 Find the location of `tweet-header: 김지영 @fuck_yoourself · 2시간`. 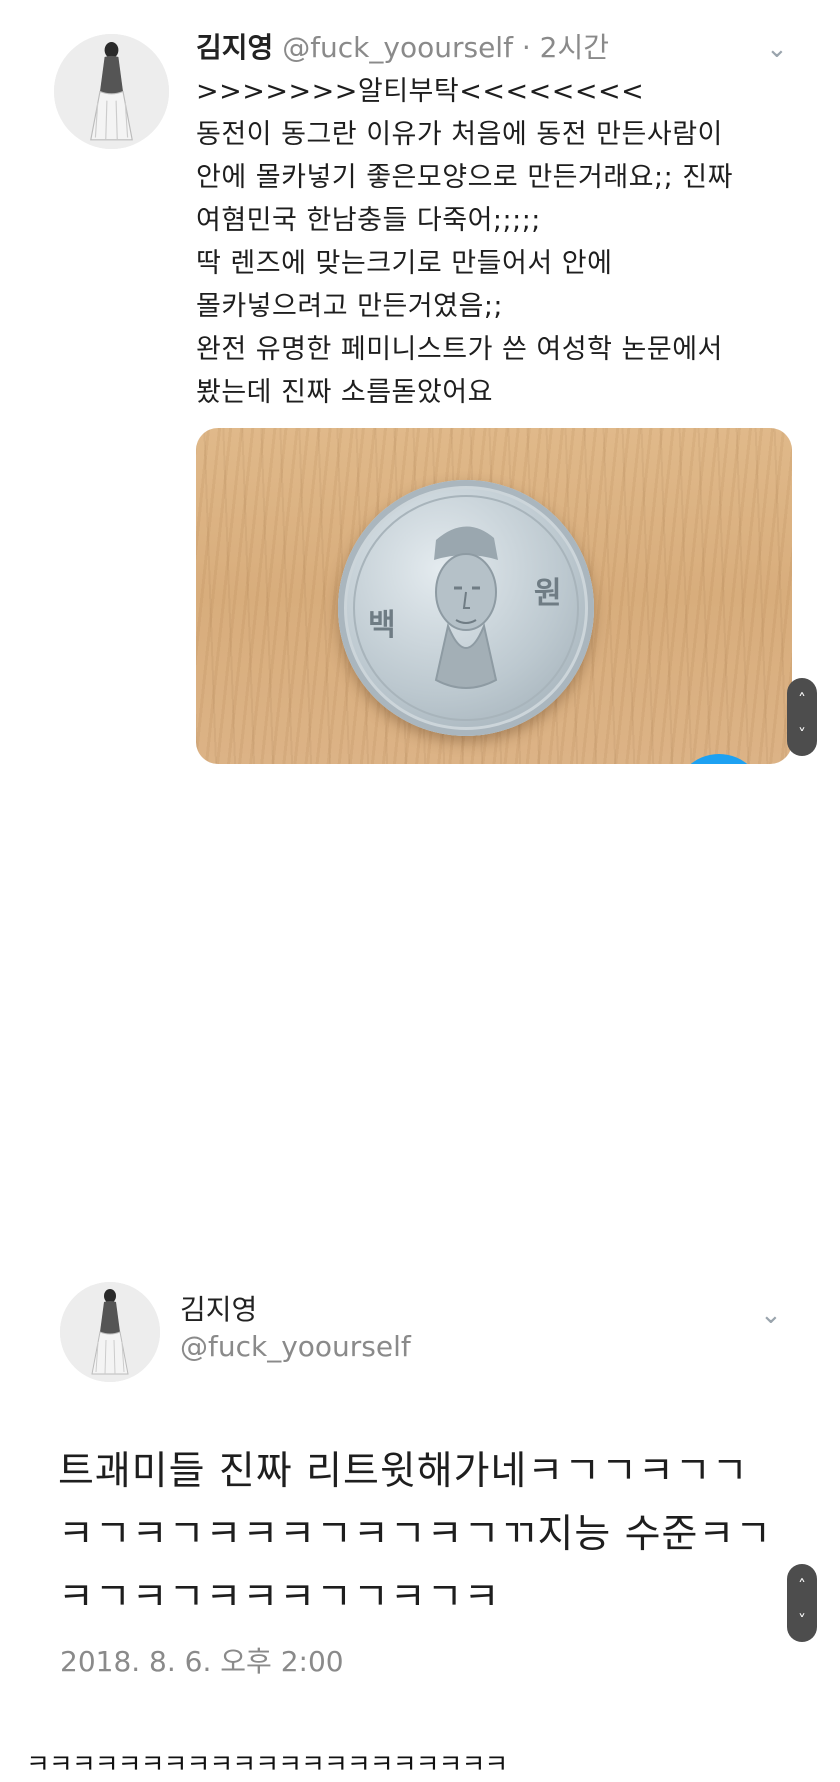

tweet-header: 김지영 @fuck_yoourself · 2시간 is located at coordinates (402, 46).